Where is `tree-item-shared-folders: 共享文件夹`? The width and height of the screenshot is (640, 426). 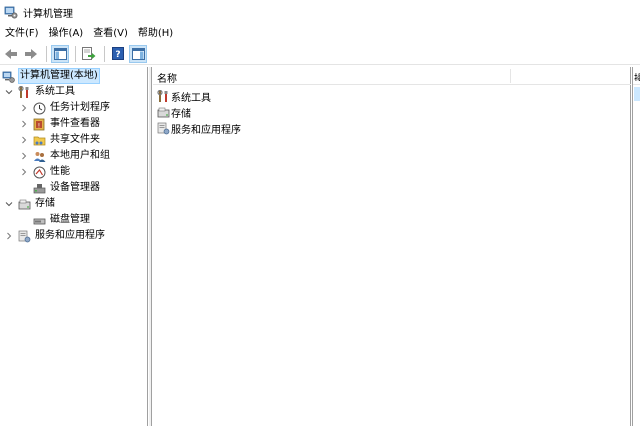 tree-item-shared-folders: 共享文件夹 is located at coordinates (60, 140).